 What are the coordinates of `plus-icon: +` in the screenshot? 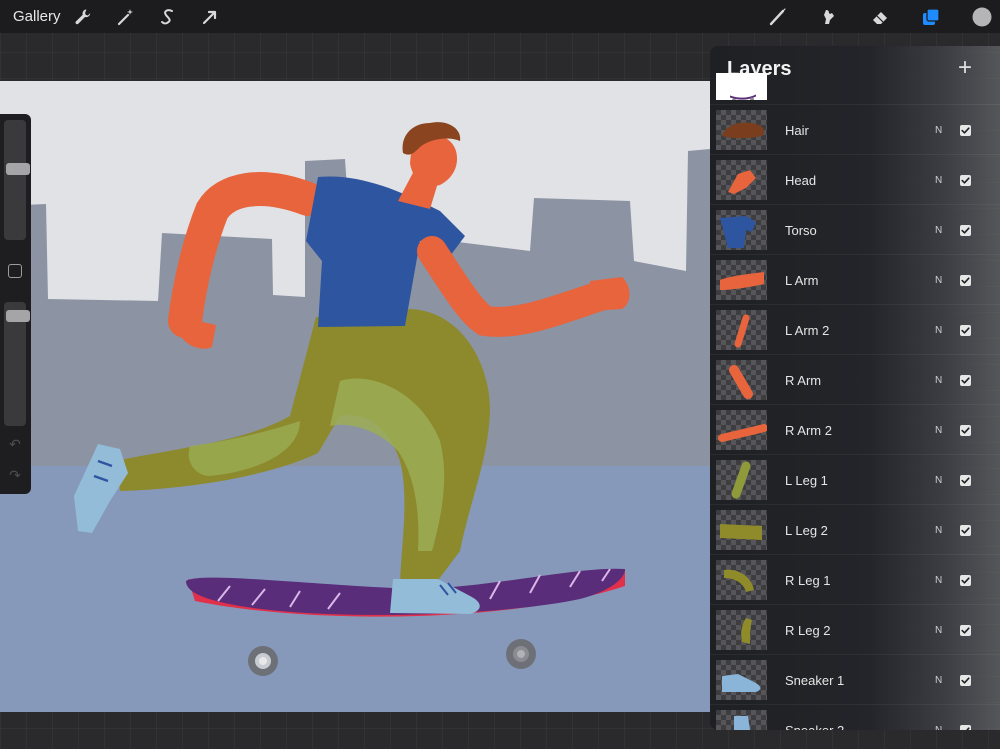 It's located at (965, 68).